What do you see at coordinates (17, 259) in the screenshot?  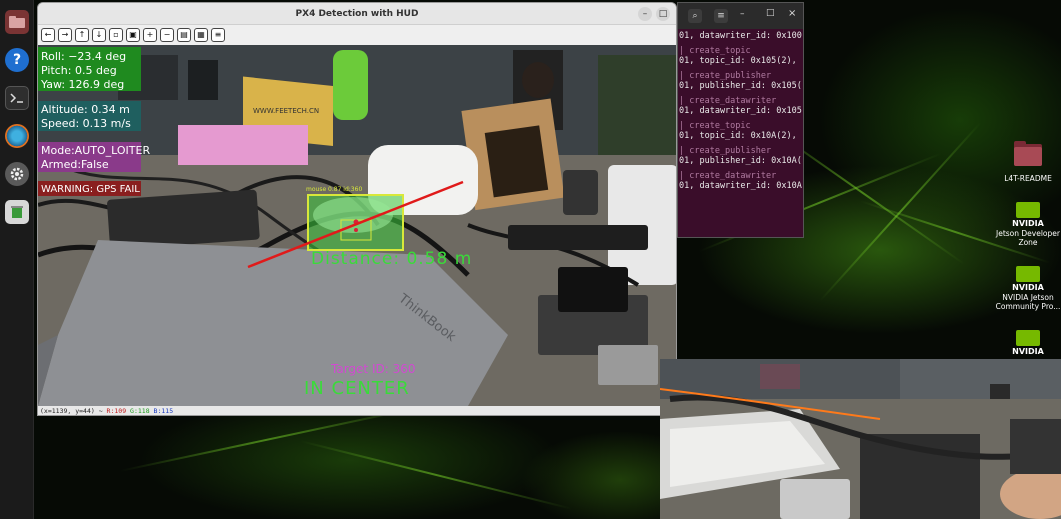 I see `dock: ?` at bounding box center [17, 259].